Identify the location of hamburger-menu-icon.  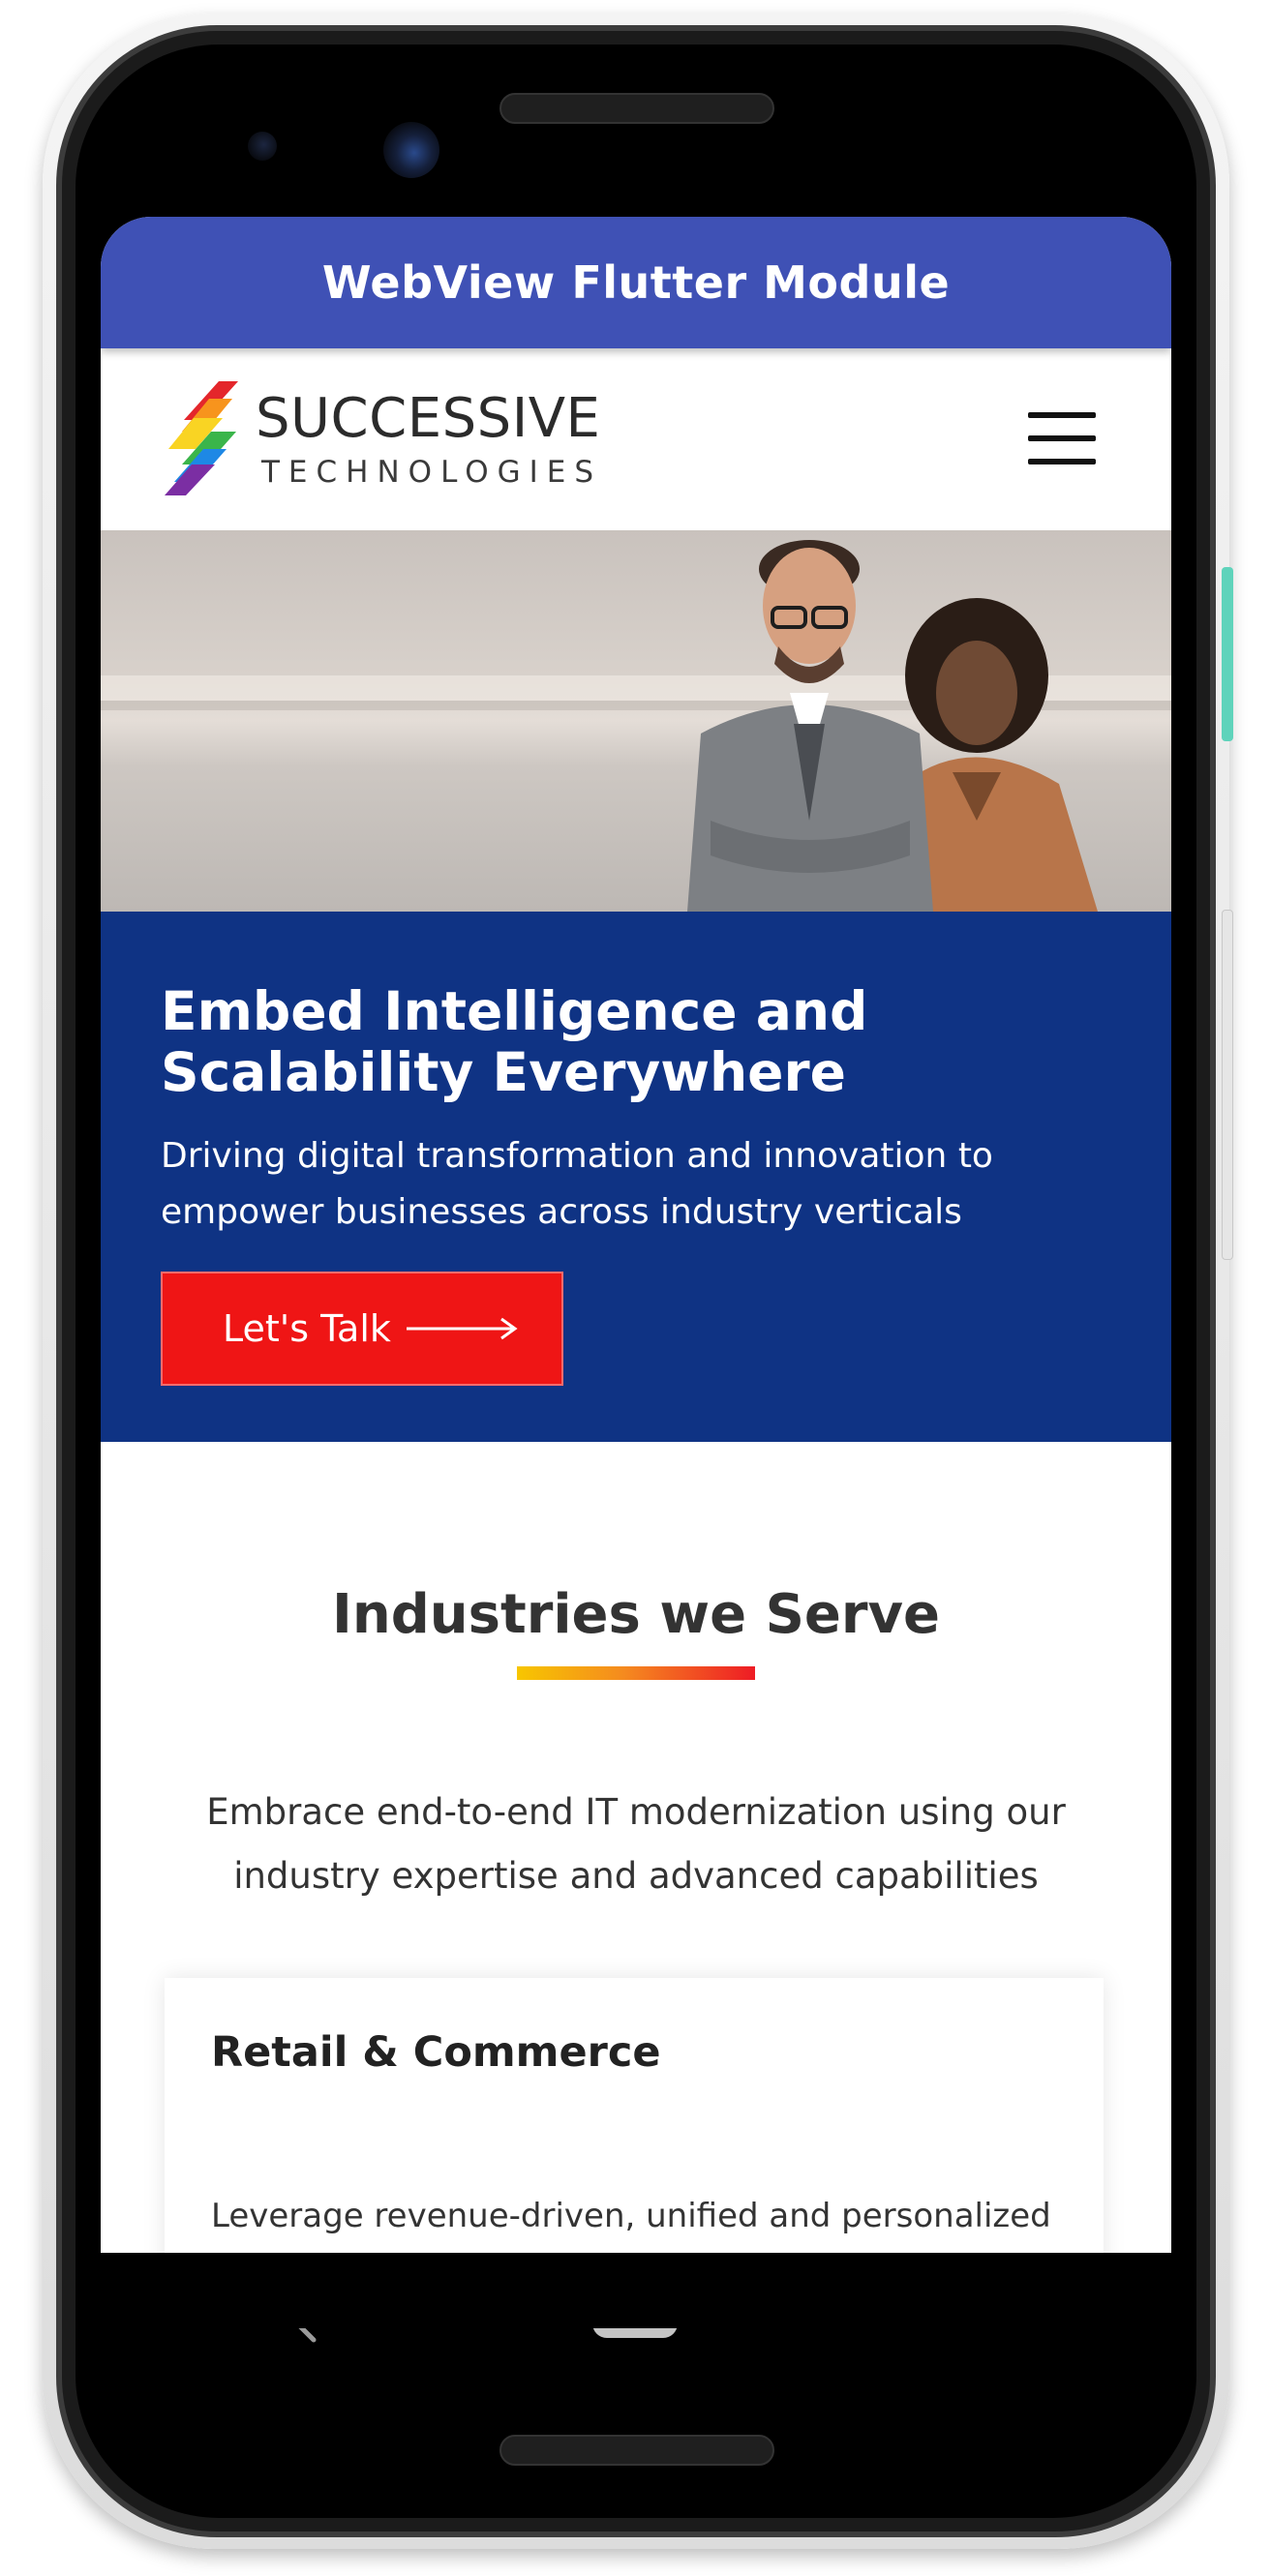
(1062, 440).